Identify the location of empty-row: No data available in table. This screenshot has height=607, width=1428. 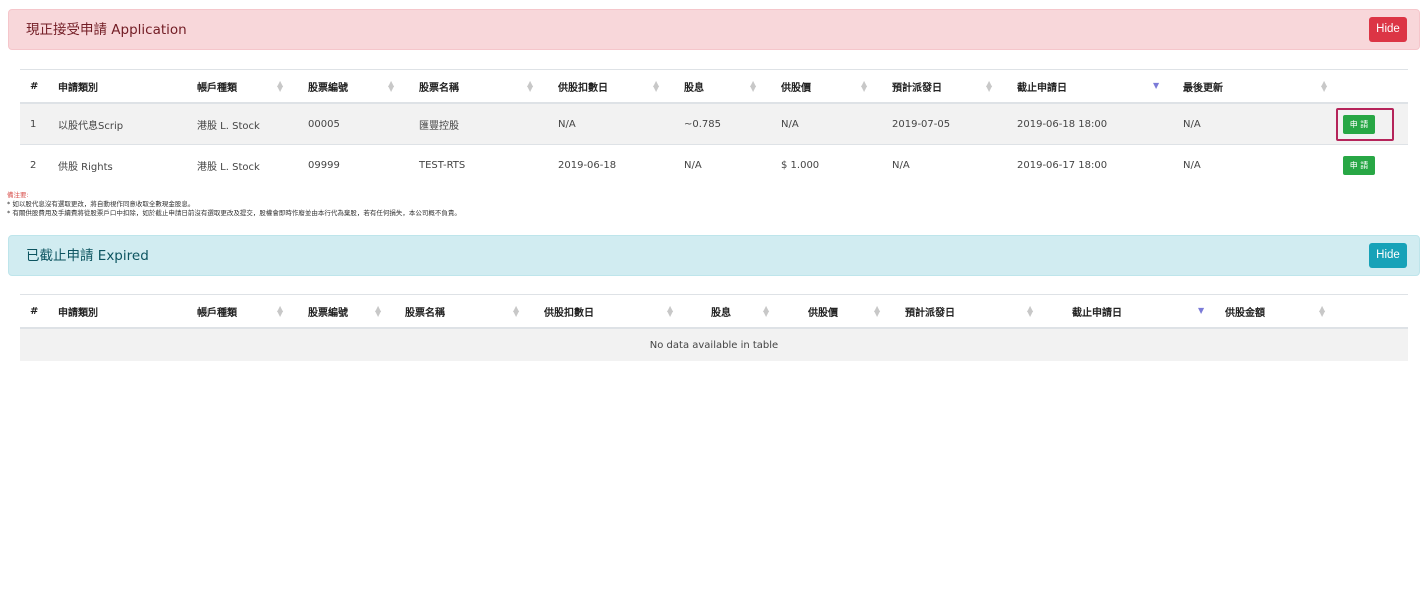
(714, 344).